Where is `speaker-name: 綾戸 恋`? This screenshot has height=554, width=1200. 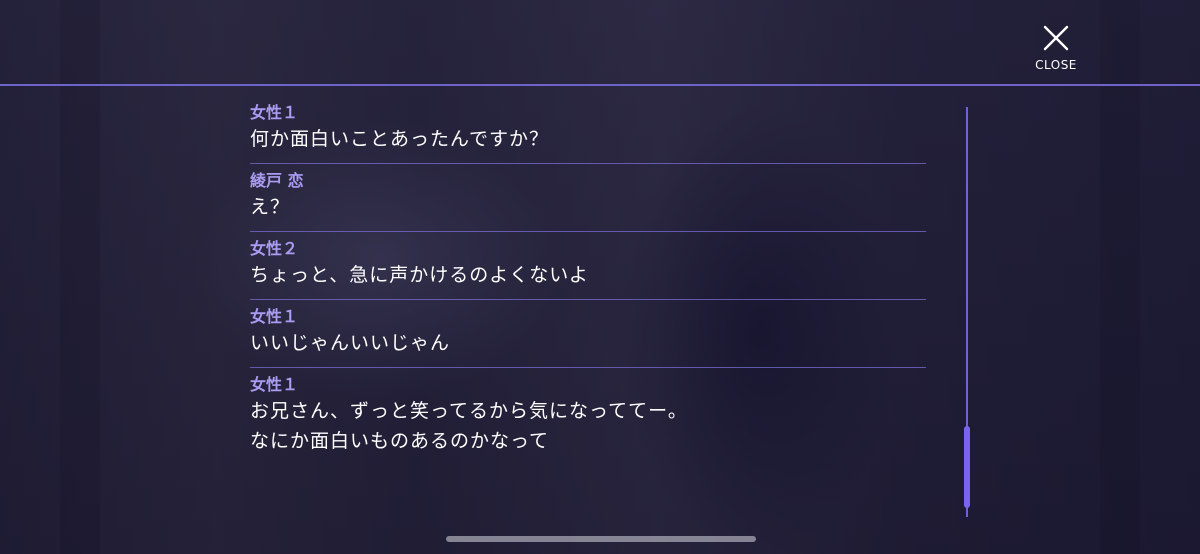
speaker-name: 綾戸 恋 is located at coordinates (277, 180).